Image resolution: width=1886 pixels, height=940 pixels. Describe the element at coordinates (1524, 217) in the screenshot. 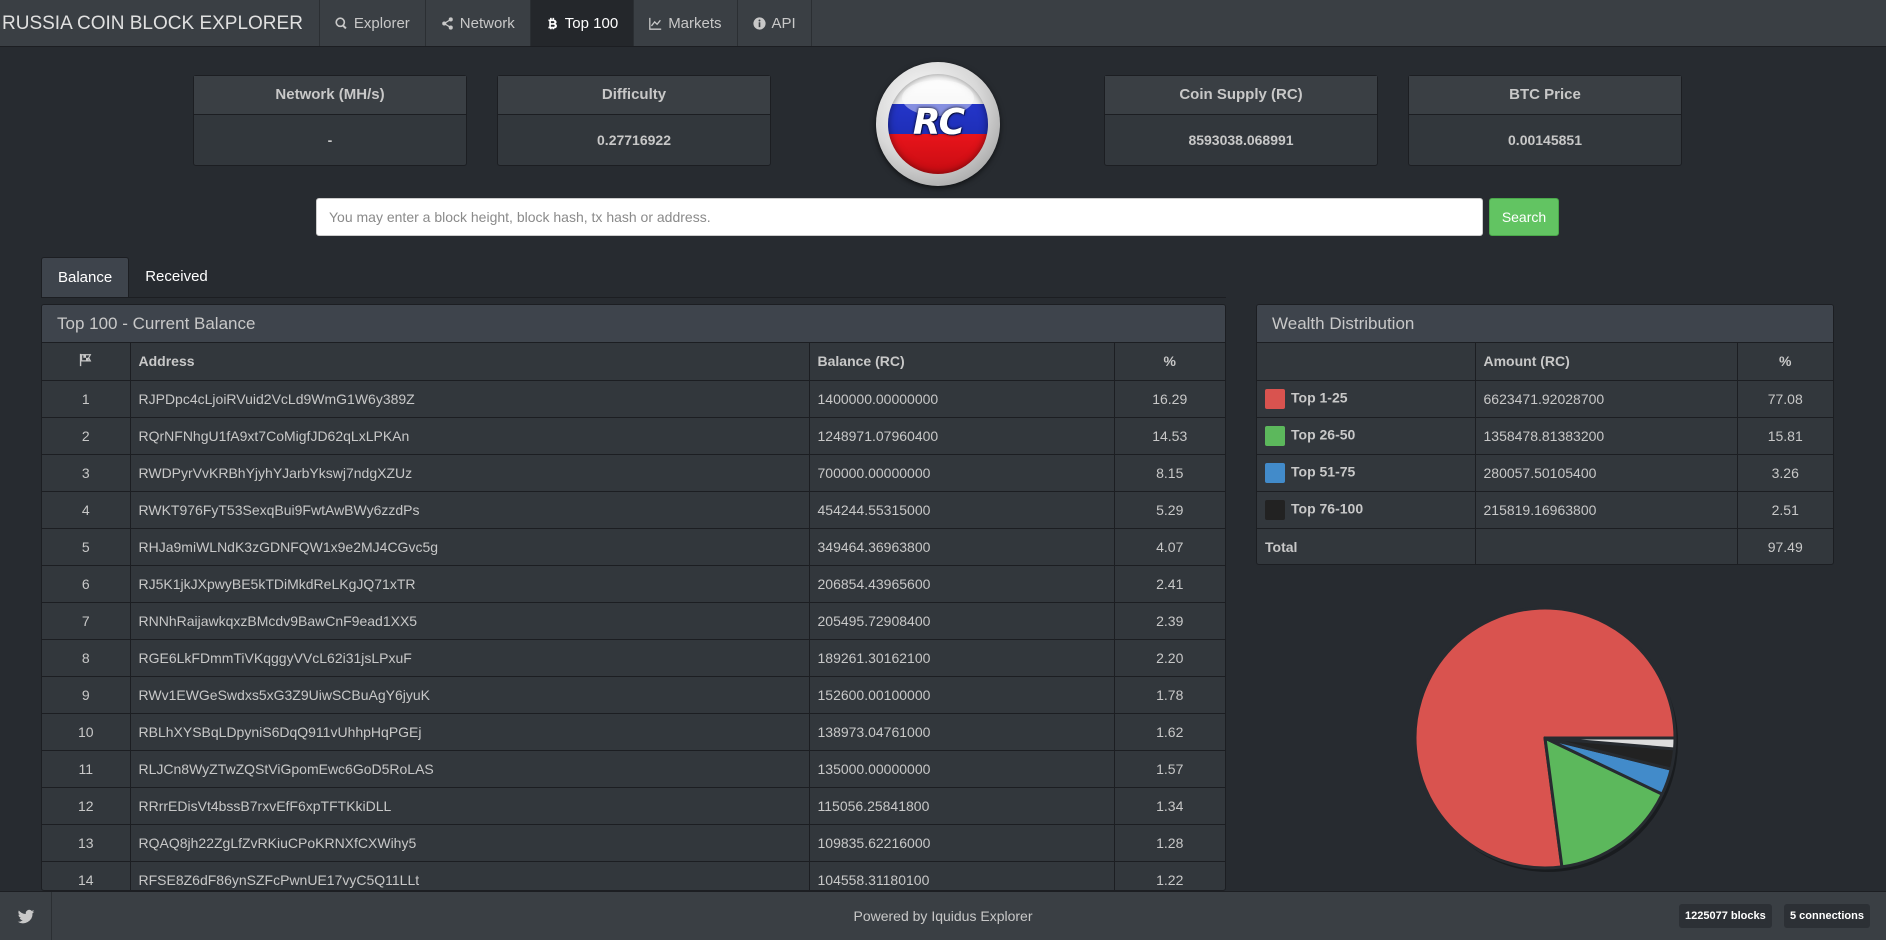

I see `search-button: Search` at that location.